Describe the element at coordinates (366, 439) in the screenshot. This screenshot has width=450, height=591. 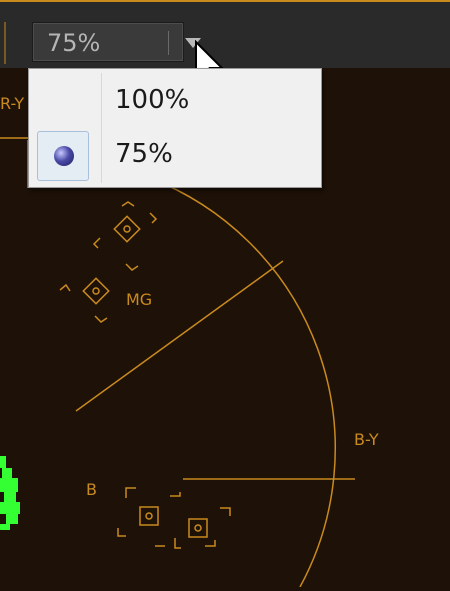
I see `label-by: B-Y` at that location.